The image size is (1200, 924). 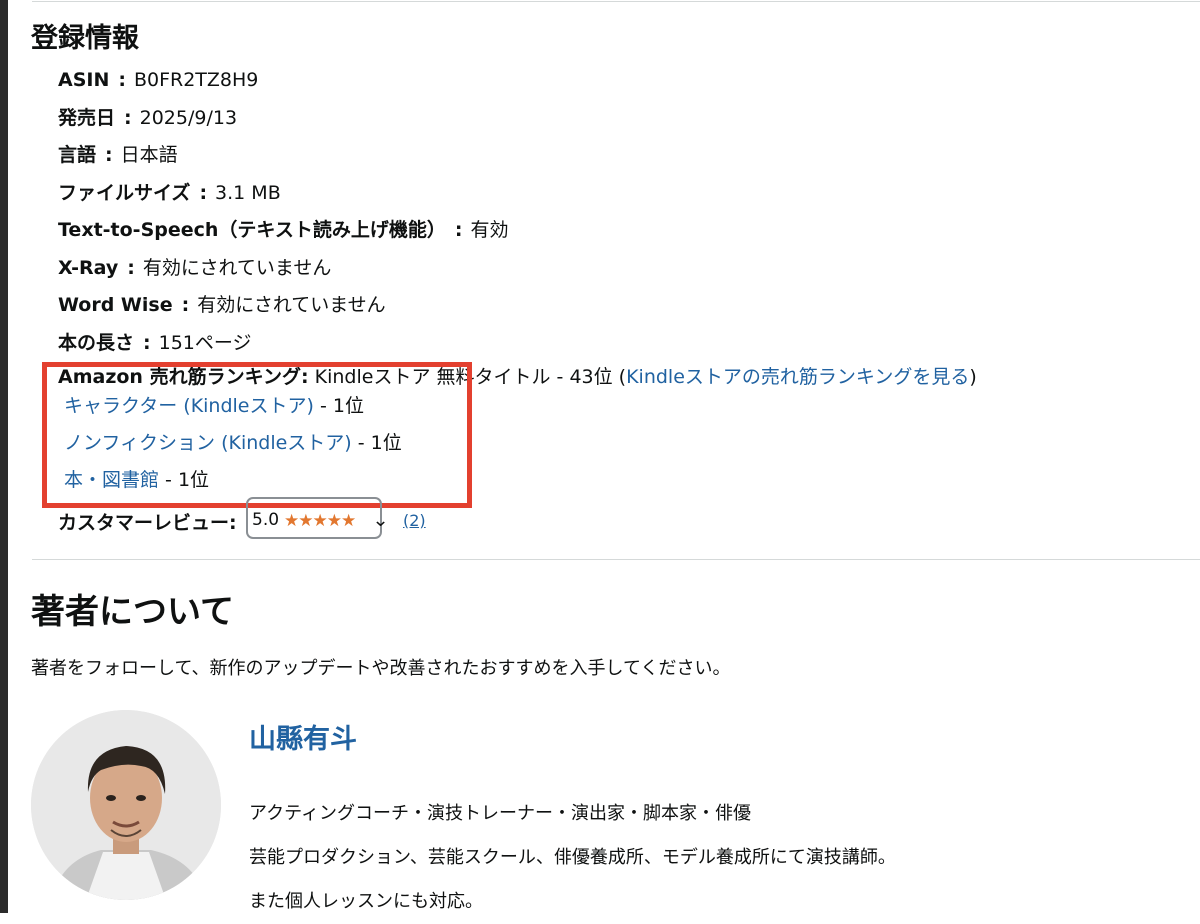 I want to click on window-edge, so click(x=4, y=456).